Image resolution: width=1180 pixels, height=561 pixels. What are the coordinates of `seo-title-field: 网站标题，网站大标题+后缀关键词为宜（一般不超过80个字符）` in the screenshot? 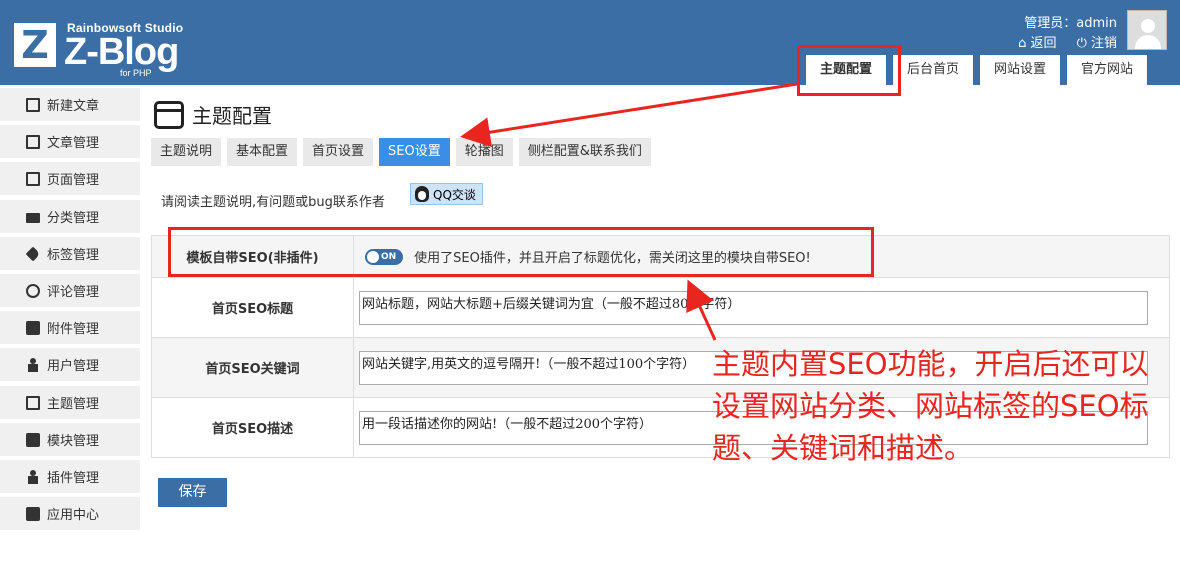 It's located at (753, 307).